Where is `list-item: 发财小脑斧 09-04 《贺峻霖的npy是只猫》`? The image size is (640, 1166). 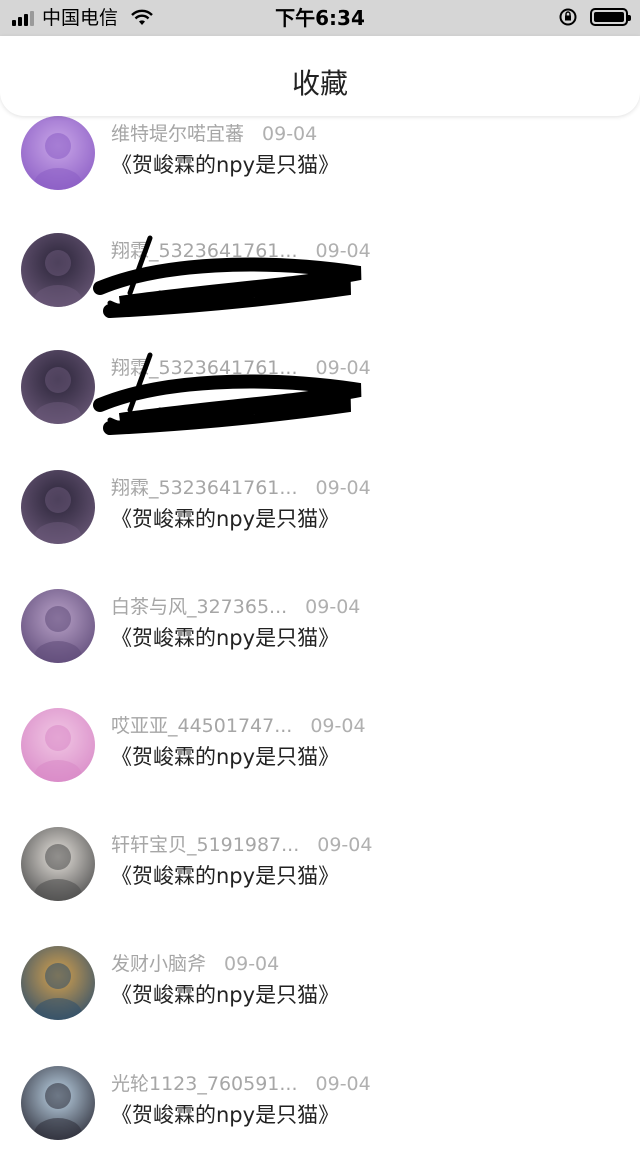
list-item: 发财小脑斧 09-04 《贺峻霖的npy是只猫》 is located at coordinates (320, 996).